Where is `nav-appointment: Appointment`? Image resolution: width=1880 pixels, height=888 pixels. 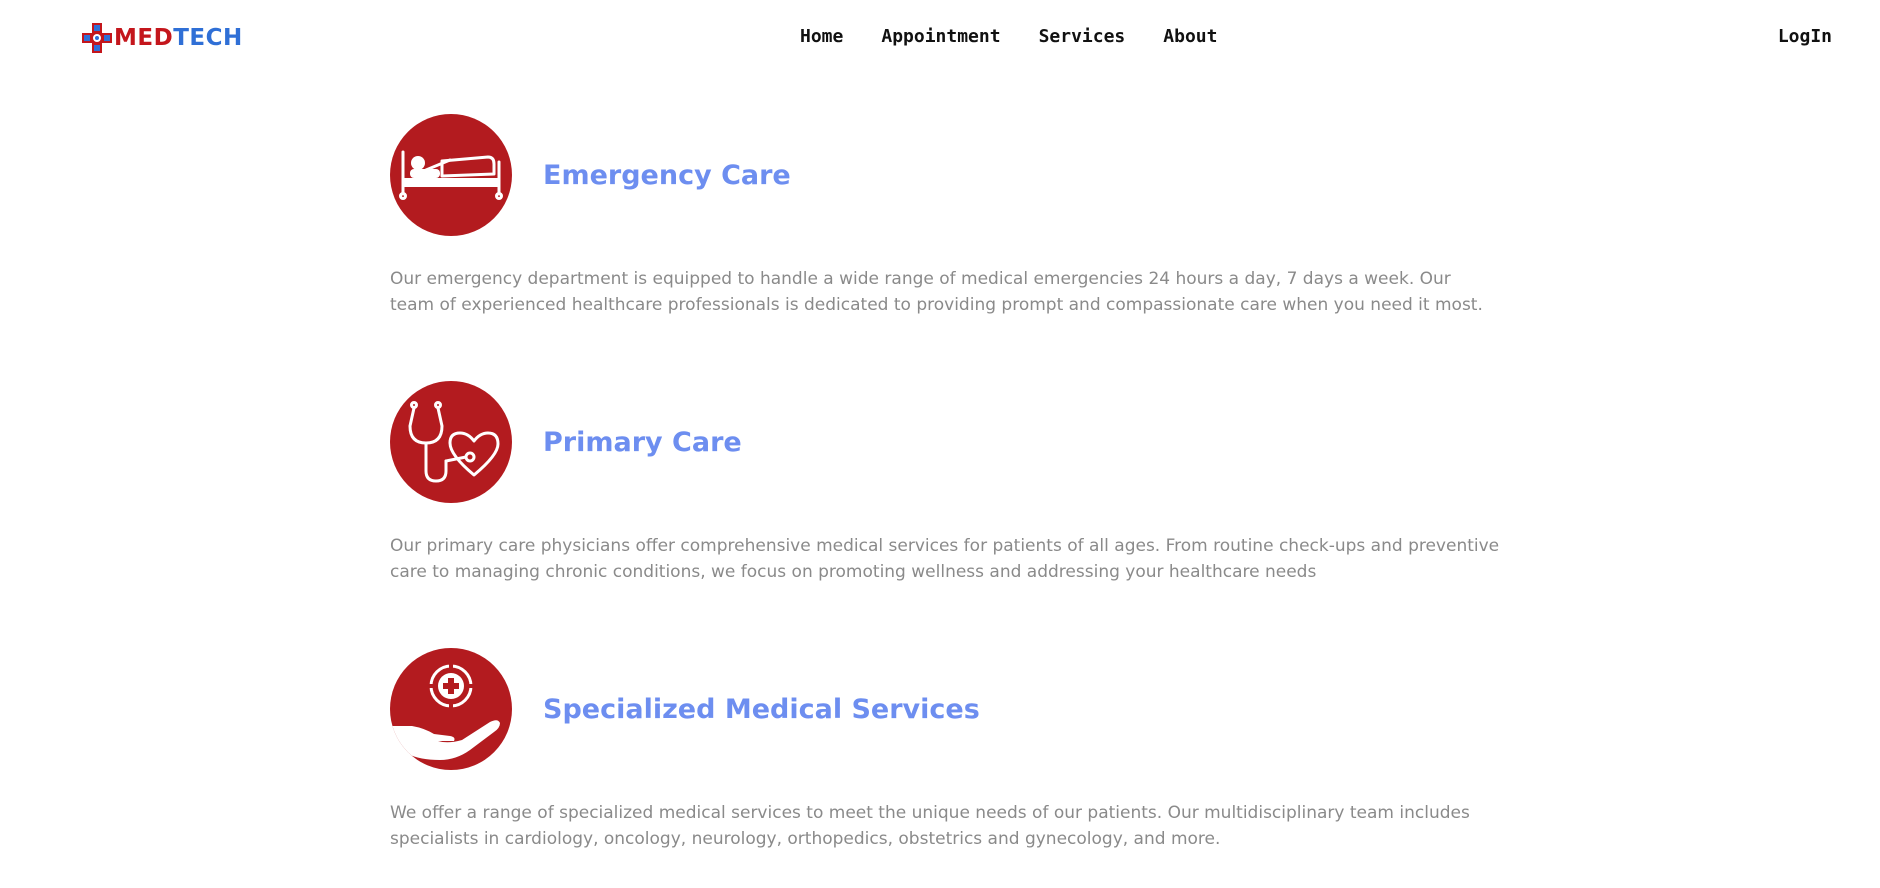
nav-appointment: Appointment is located at coordinates (940, 37).